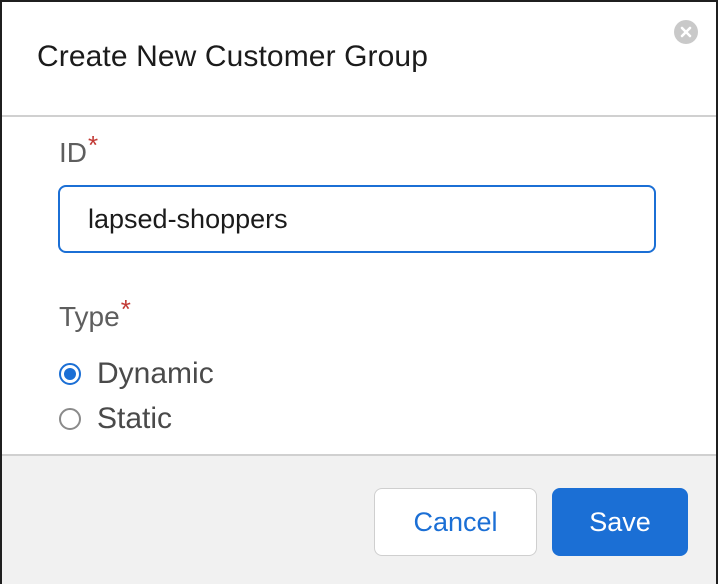 This screenshot has width=718, height=584. Describe the element at coordinates (620, 522) in the screenshot. I see `save-button: Save` at that location.